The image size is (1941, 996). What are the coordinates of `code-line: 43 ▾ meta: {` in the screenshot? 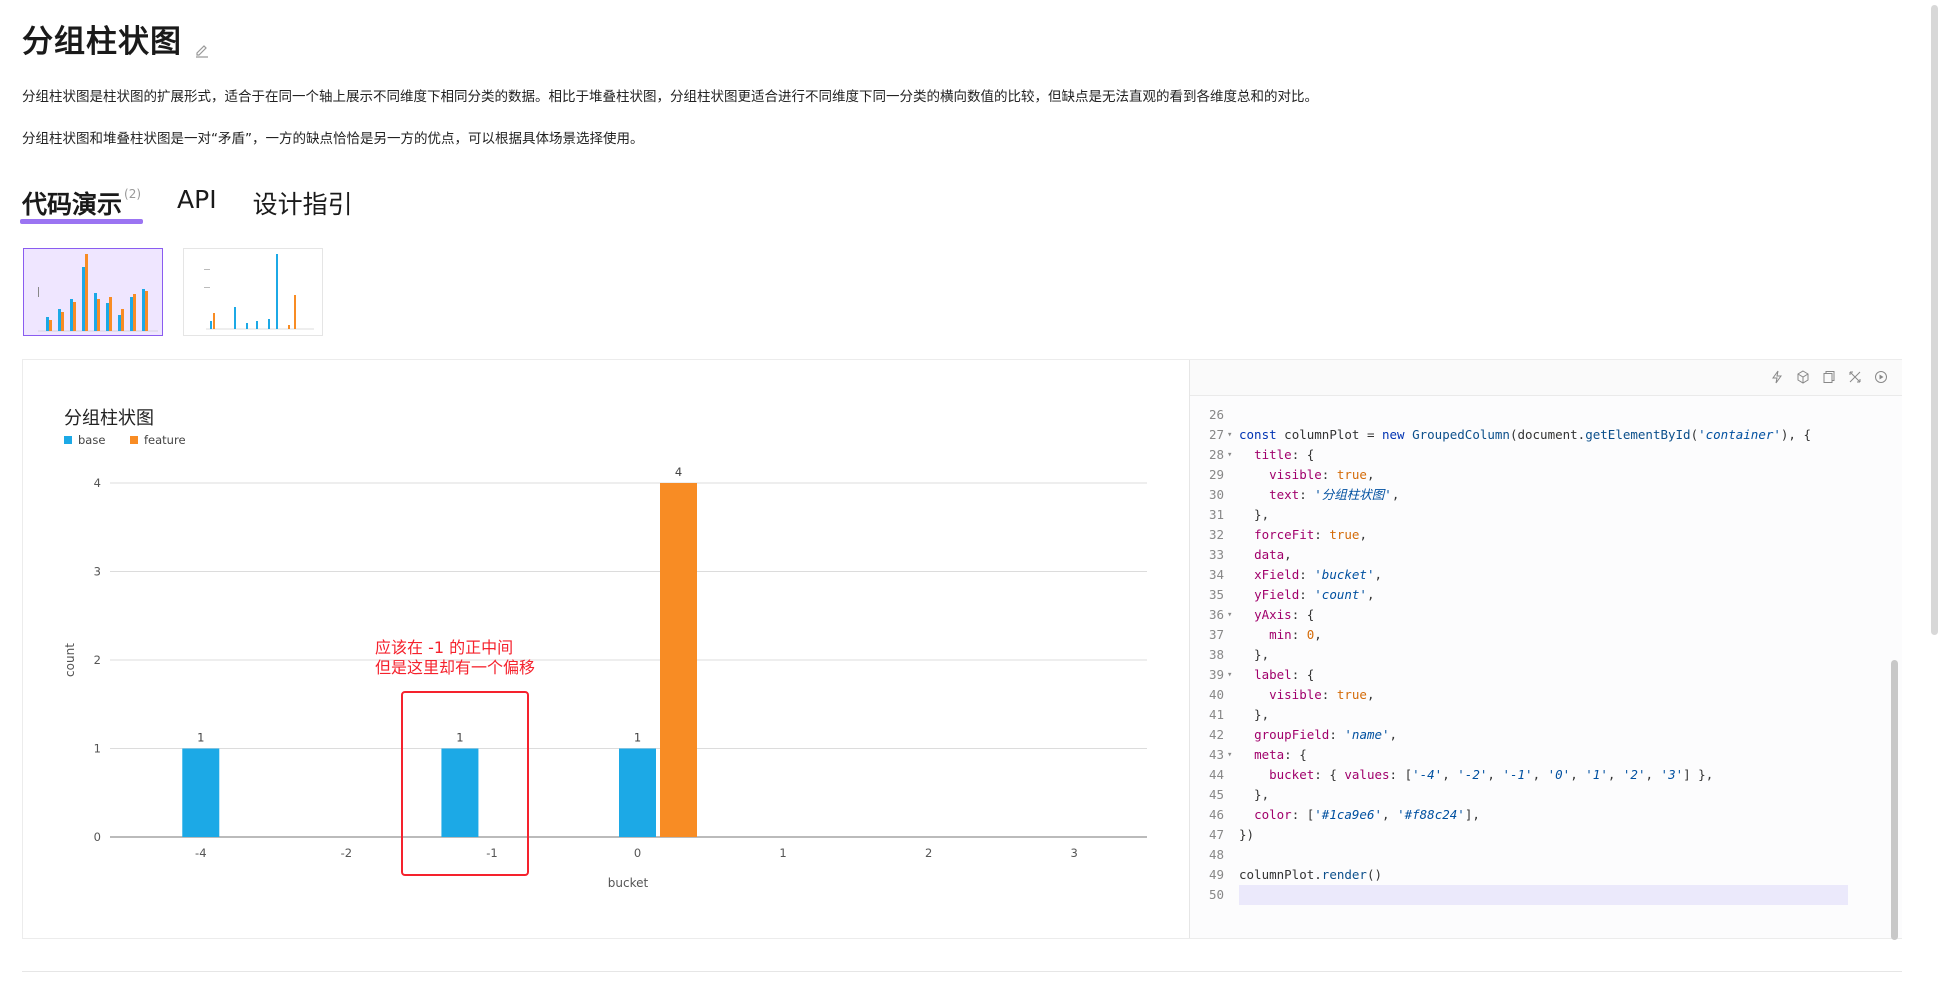 It's located at (1535, 755).